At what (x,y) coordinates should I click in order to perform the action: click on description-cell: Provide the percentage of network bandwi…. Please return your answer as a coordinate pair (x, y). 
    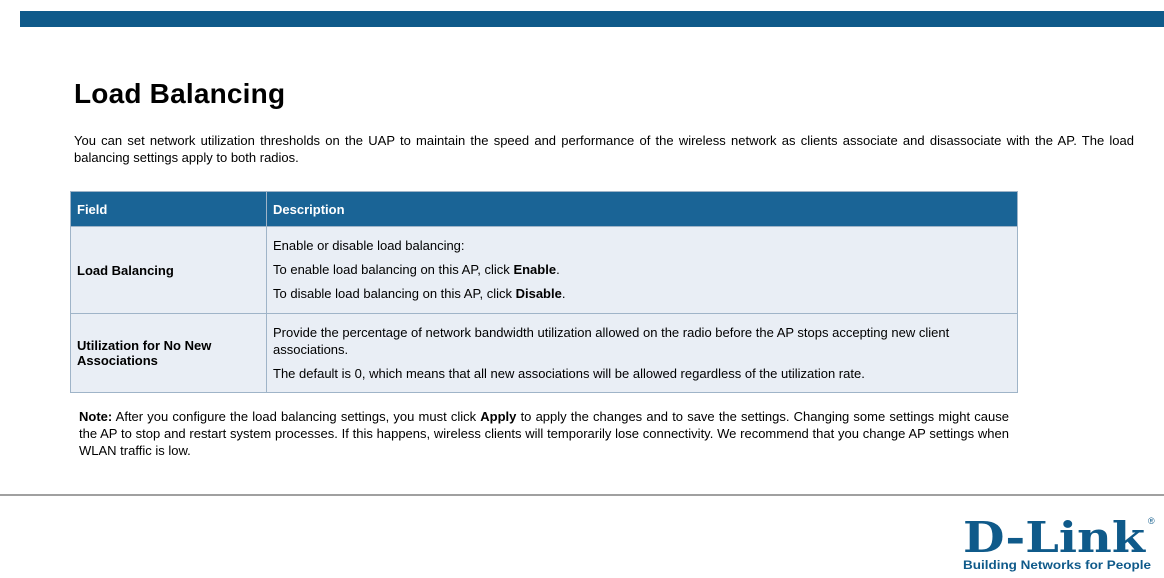
    Looking at the image, I should click on (642, 353).